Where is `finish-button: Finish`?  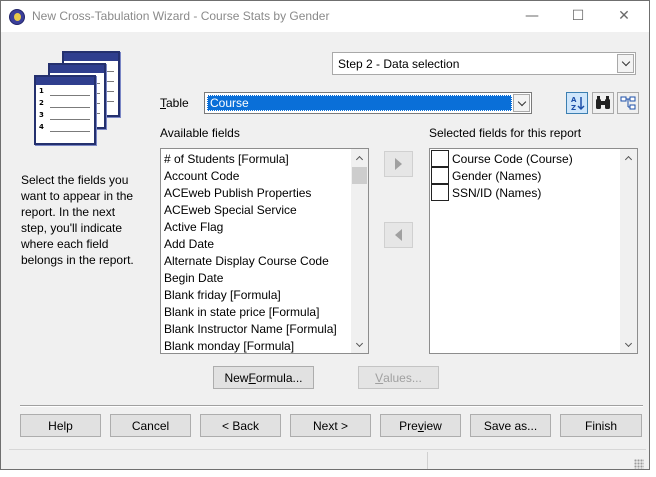 finish-button: Finish is located at coordinates (601, 425).